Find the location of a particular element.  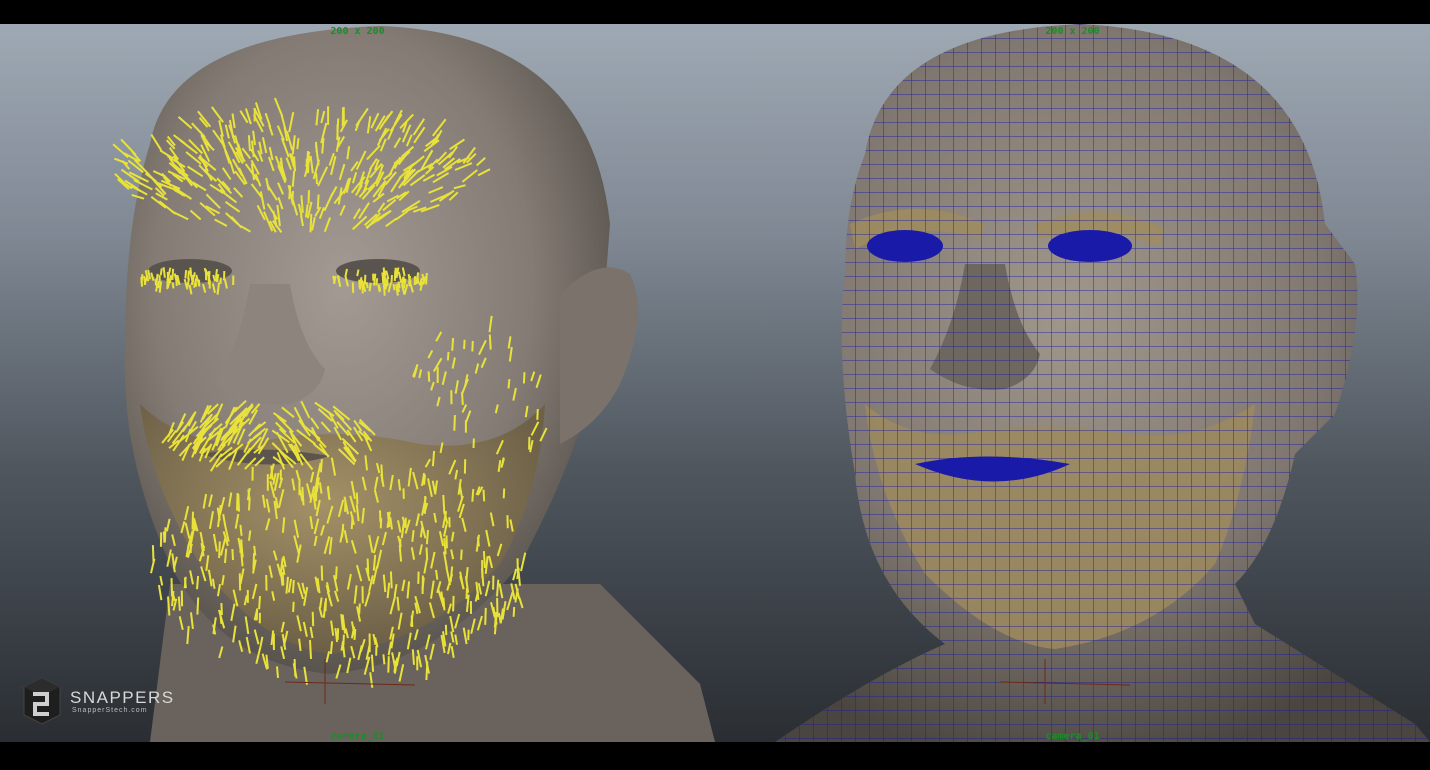

snappers-logo: SNAPPERS SnapperStech.com is located at coordinates (102, 702).